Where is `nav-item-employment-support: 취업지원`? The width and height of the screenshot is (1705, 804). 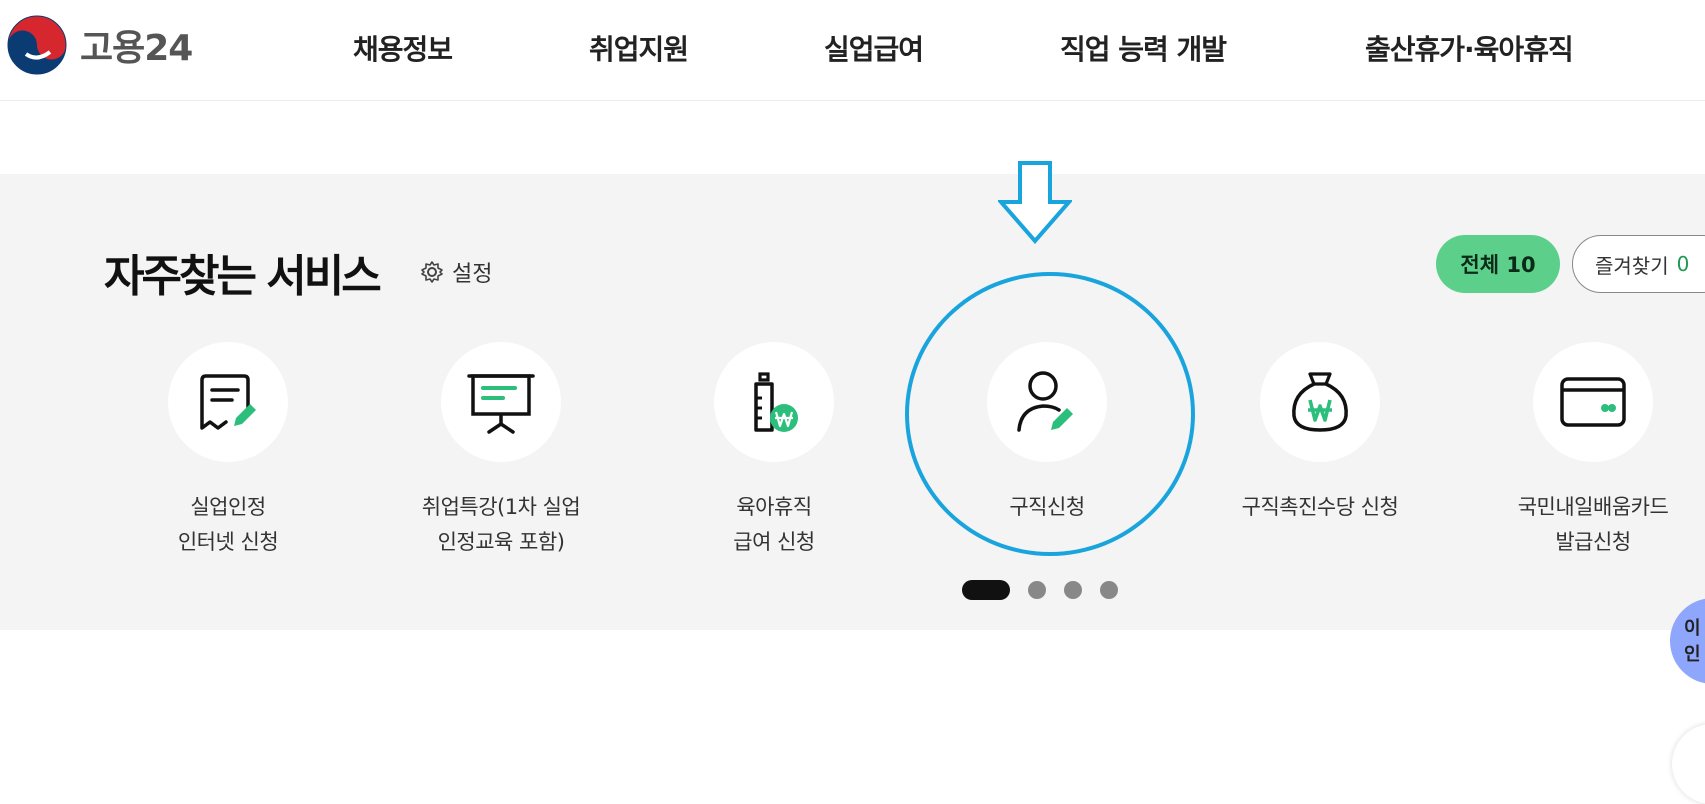 nav-item-employment-support: 취업지원 is located at coordinates (639, 48).